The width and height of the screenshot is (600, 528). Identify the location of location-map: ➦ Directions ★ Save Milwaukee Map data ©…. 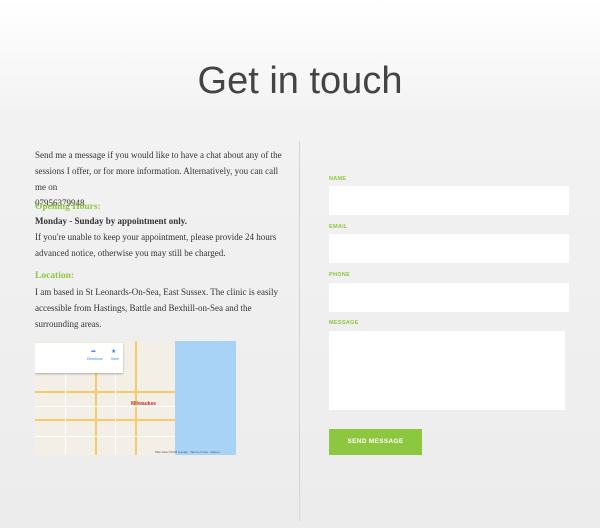
(135, 398).